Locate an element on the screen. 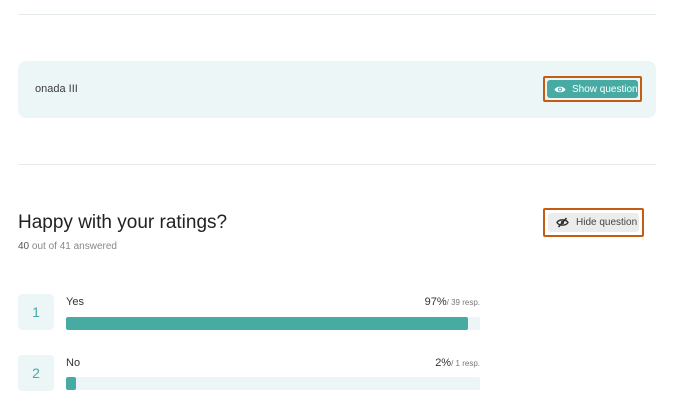 The height and width of the screenshot is (411, 675). answered-count: 40 is located at coordinates (24, 246).